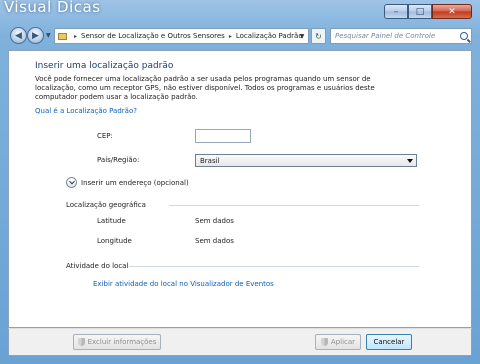 The width and height of the screenshot is (480, 364). Describe the element at coordinates (410, 161) in the screenshot. I see `chevron-down-icon` at that location.